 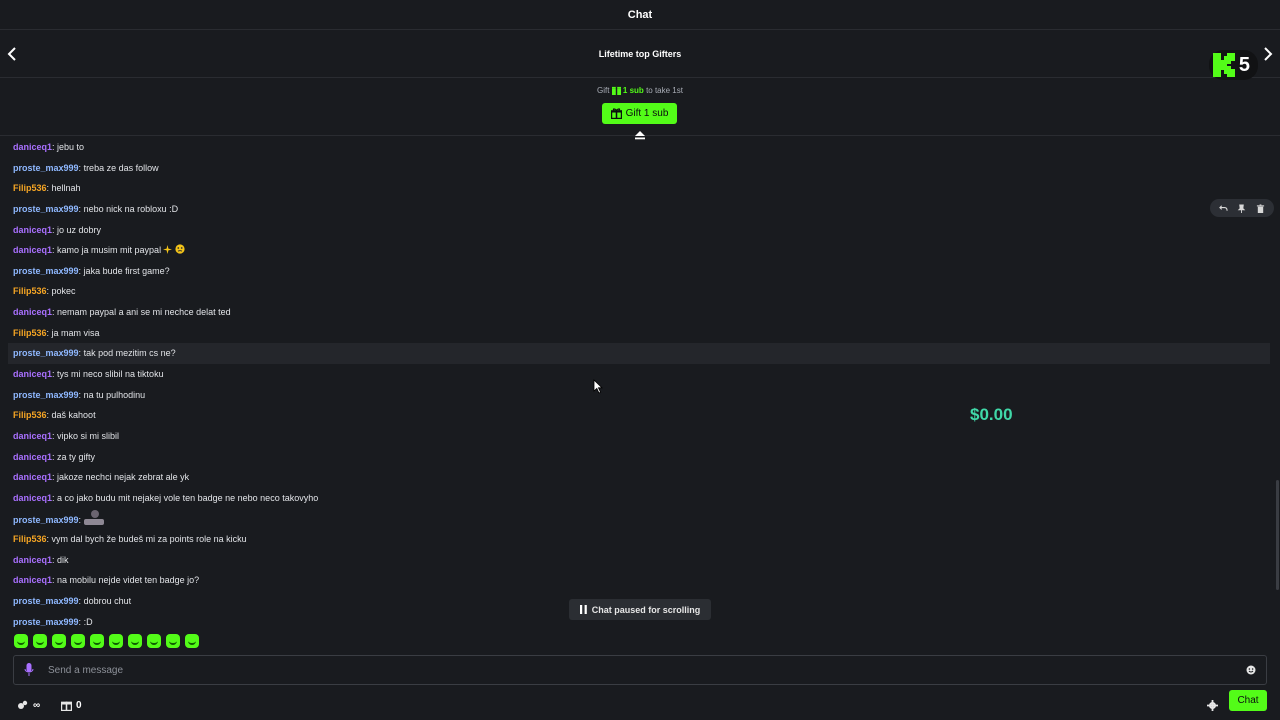 What do you see at coordinates (1212, 705) in the screenshot?
I see `settings-button` at bounding box center [1212, 705].